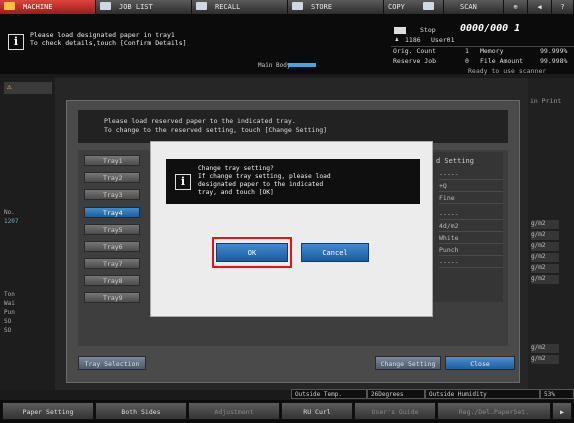  I want to click on speaker-icon: ◀, so click(539, 7).